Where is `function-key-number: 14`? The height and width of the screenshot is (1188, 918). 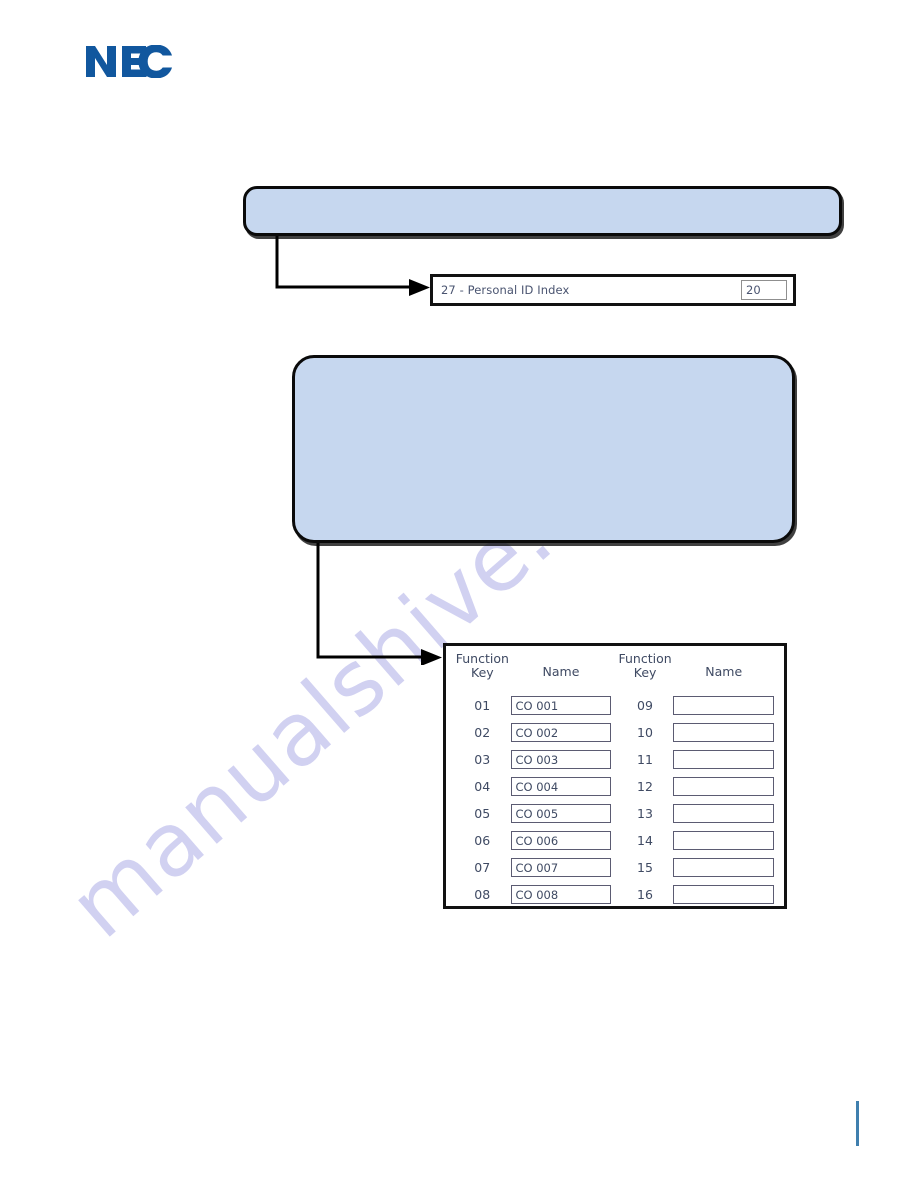 function-key-number: 14 is located at coordinates (645, 840).